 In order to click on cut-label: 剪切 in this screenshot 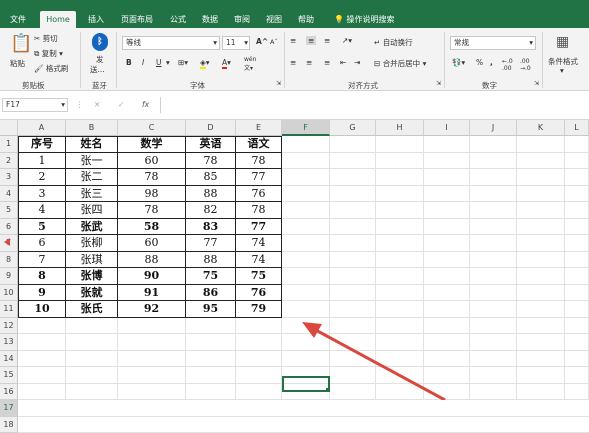, I will do `click(50, 38)`.